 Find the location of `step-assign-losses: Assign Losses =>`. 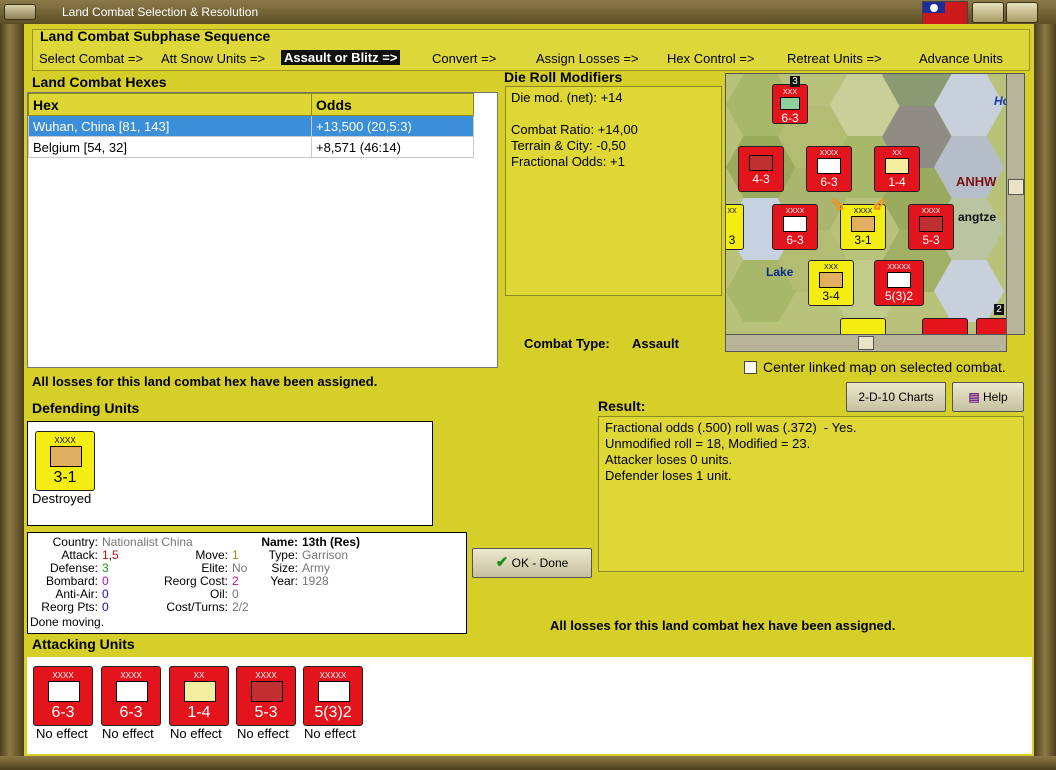

step-assign-losses: Assign Losses => is located at coordinates (587, 58).